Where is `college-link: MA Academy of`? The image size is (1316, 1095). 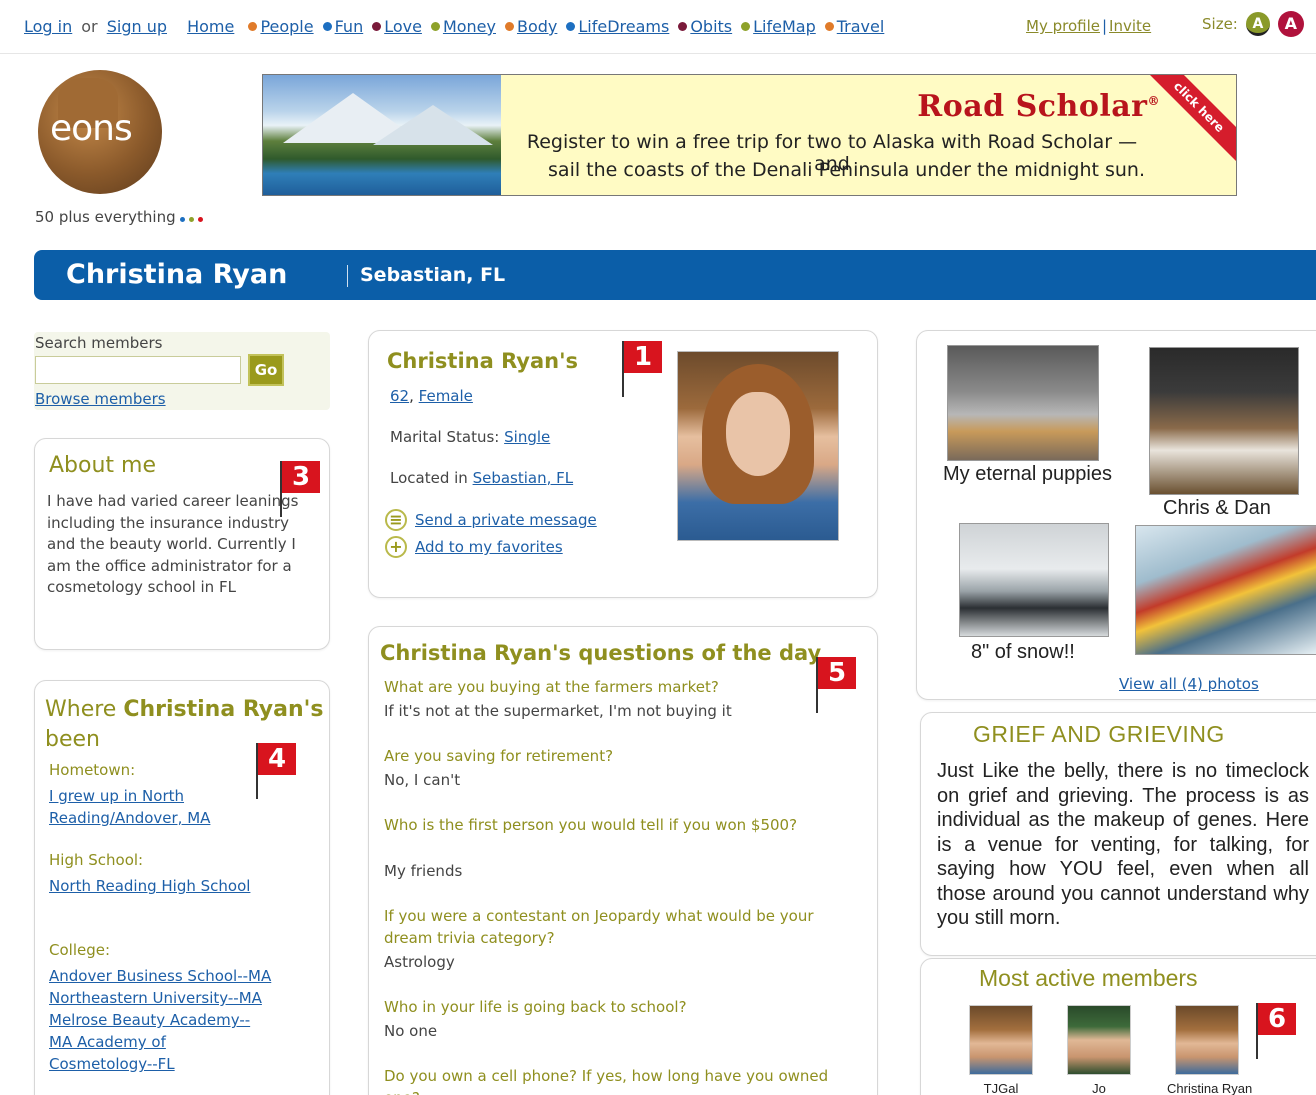 college-link: MA Academy of is located at coordinates (184, 1042).